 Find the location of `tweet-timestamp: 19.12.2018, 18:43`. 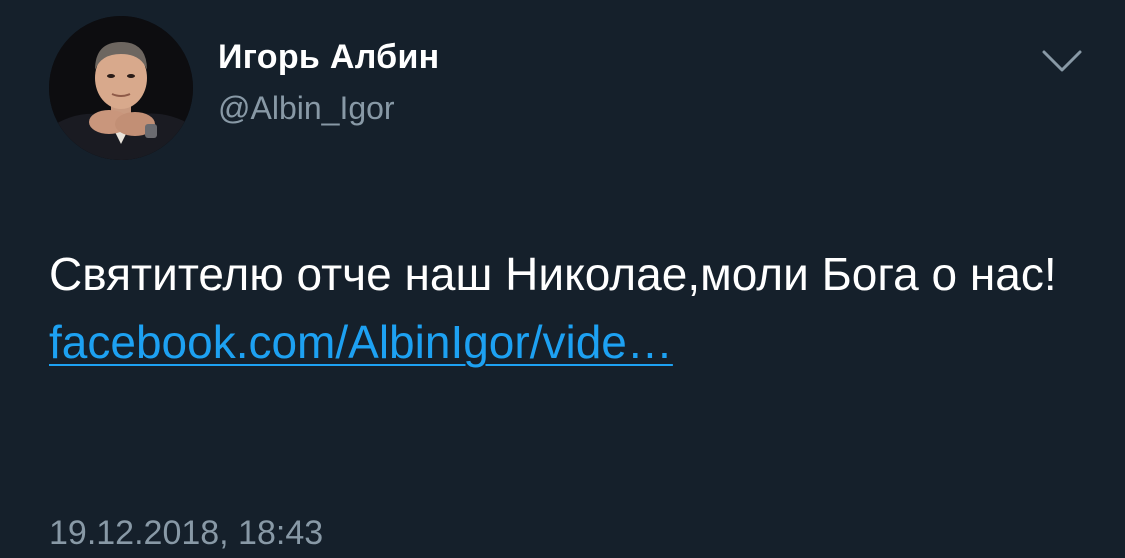

tweet-timestamp: 19.12.2018, 18:43 is located at coordinates (186, 533).